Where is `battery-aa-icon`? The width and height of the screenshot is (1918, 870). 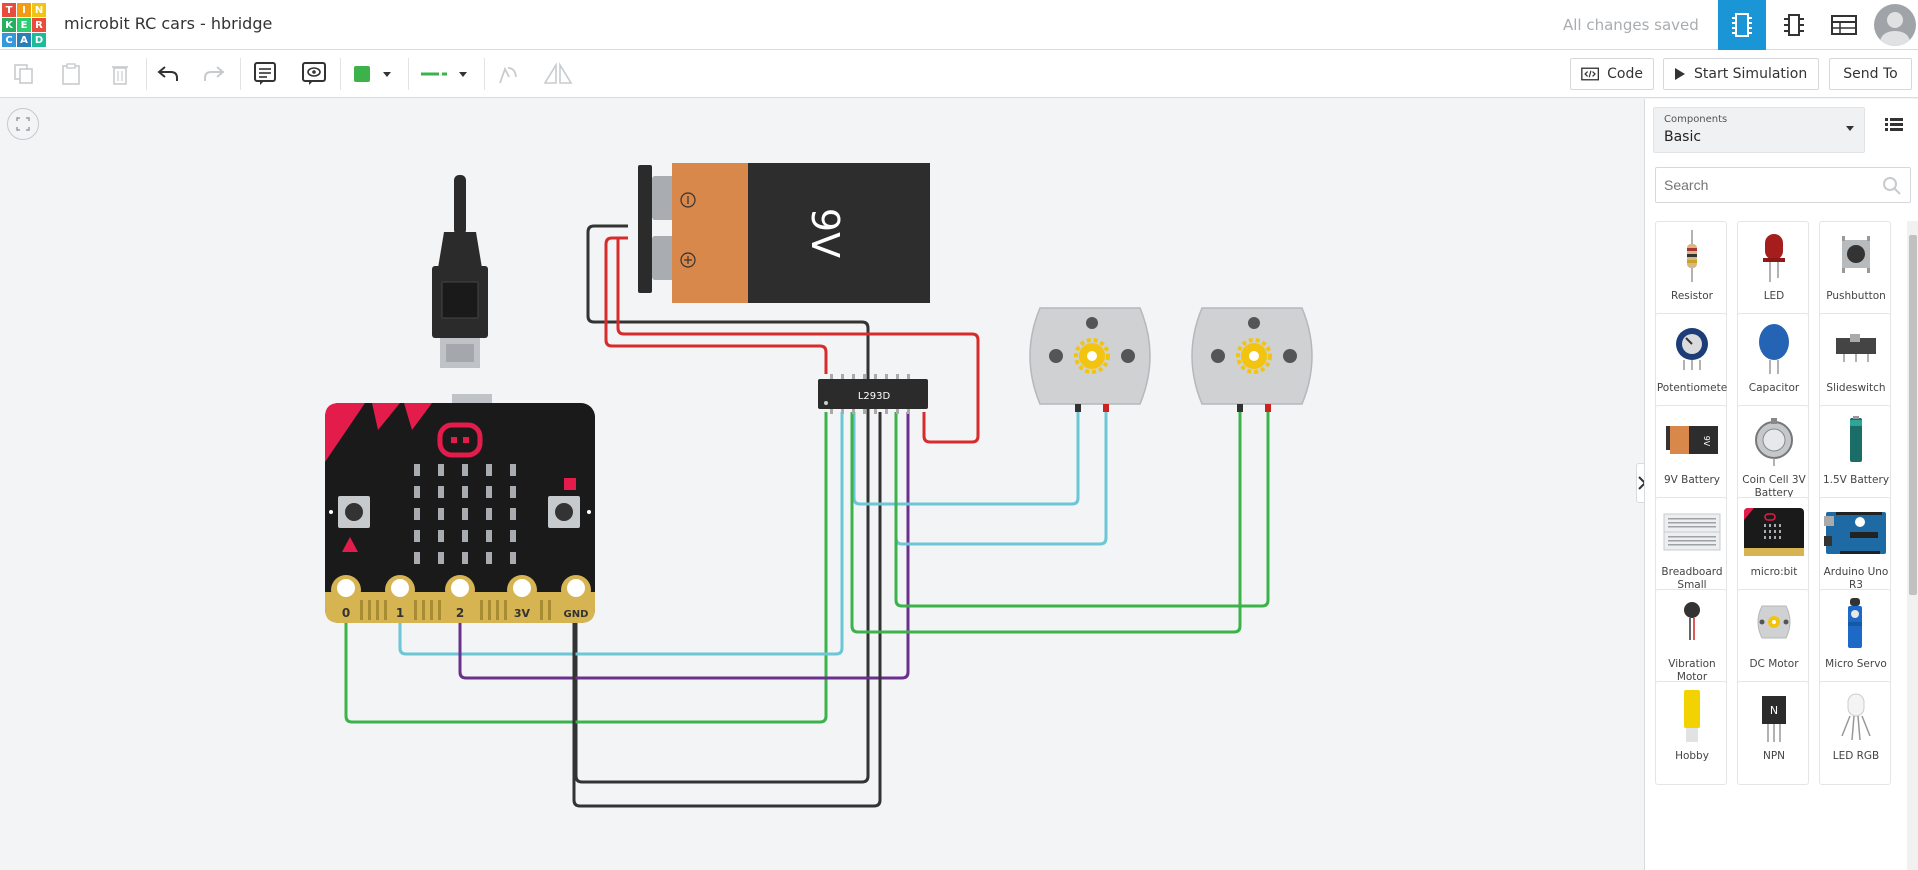
battery-aa-icon is located at coordinates (1856, 439).